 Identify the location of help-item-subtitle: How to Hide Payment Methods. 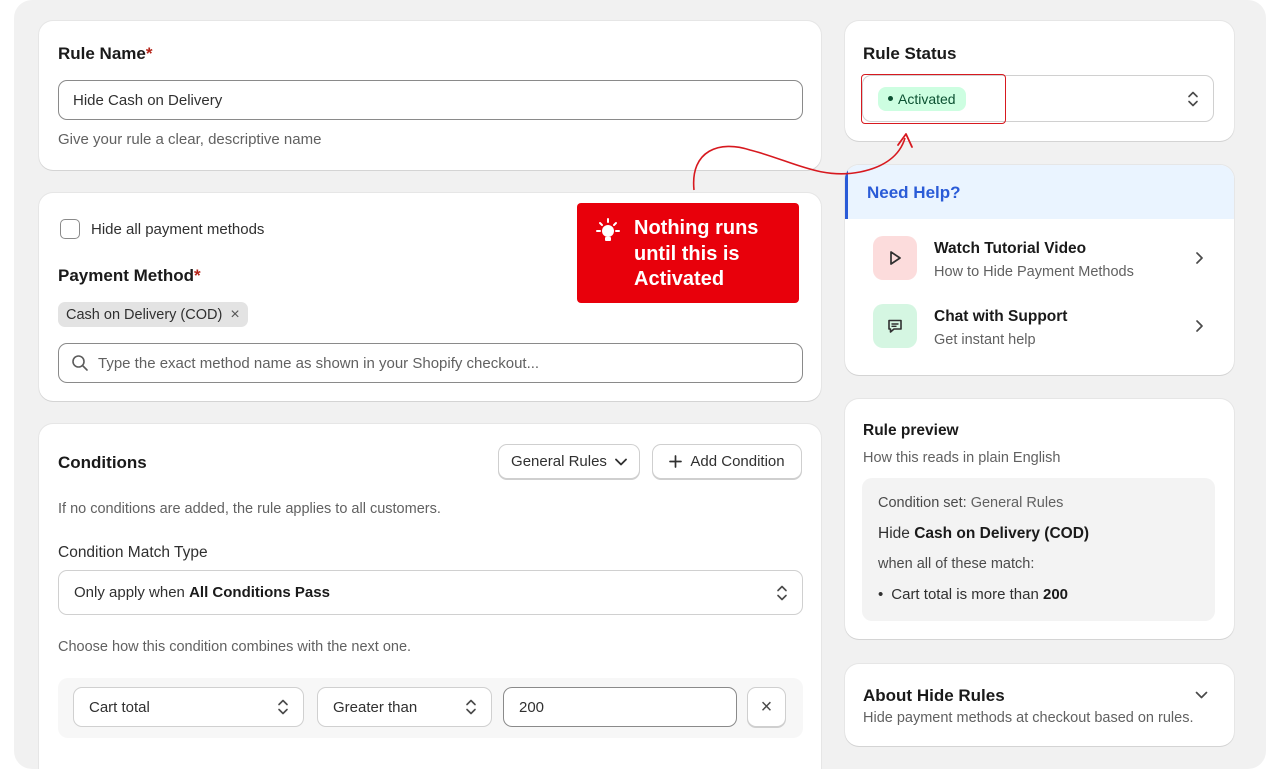
(1034, 272).